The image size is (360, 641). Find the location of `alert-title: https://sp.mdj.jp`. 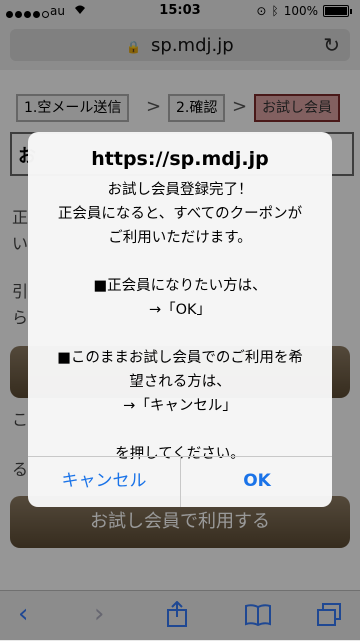

alert-title: https://sp.mdj.jp is located at coordinates (180, 159).